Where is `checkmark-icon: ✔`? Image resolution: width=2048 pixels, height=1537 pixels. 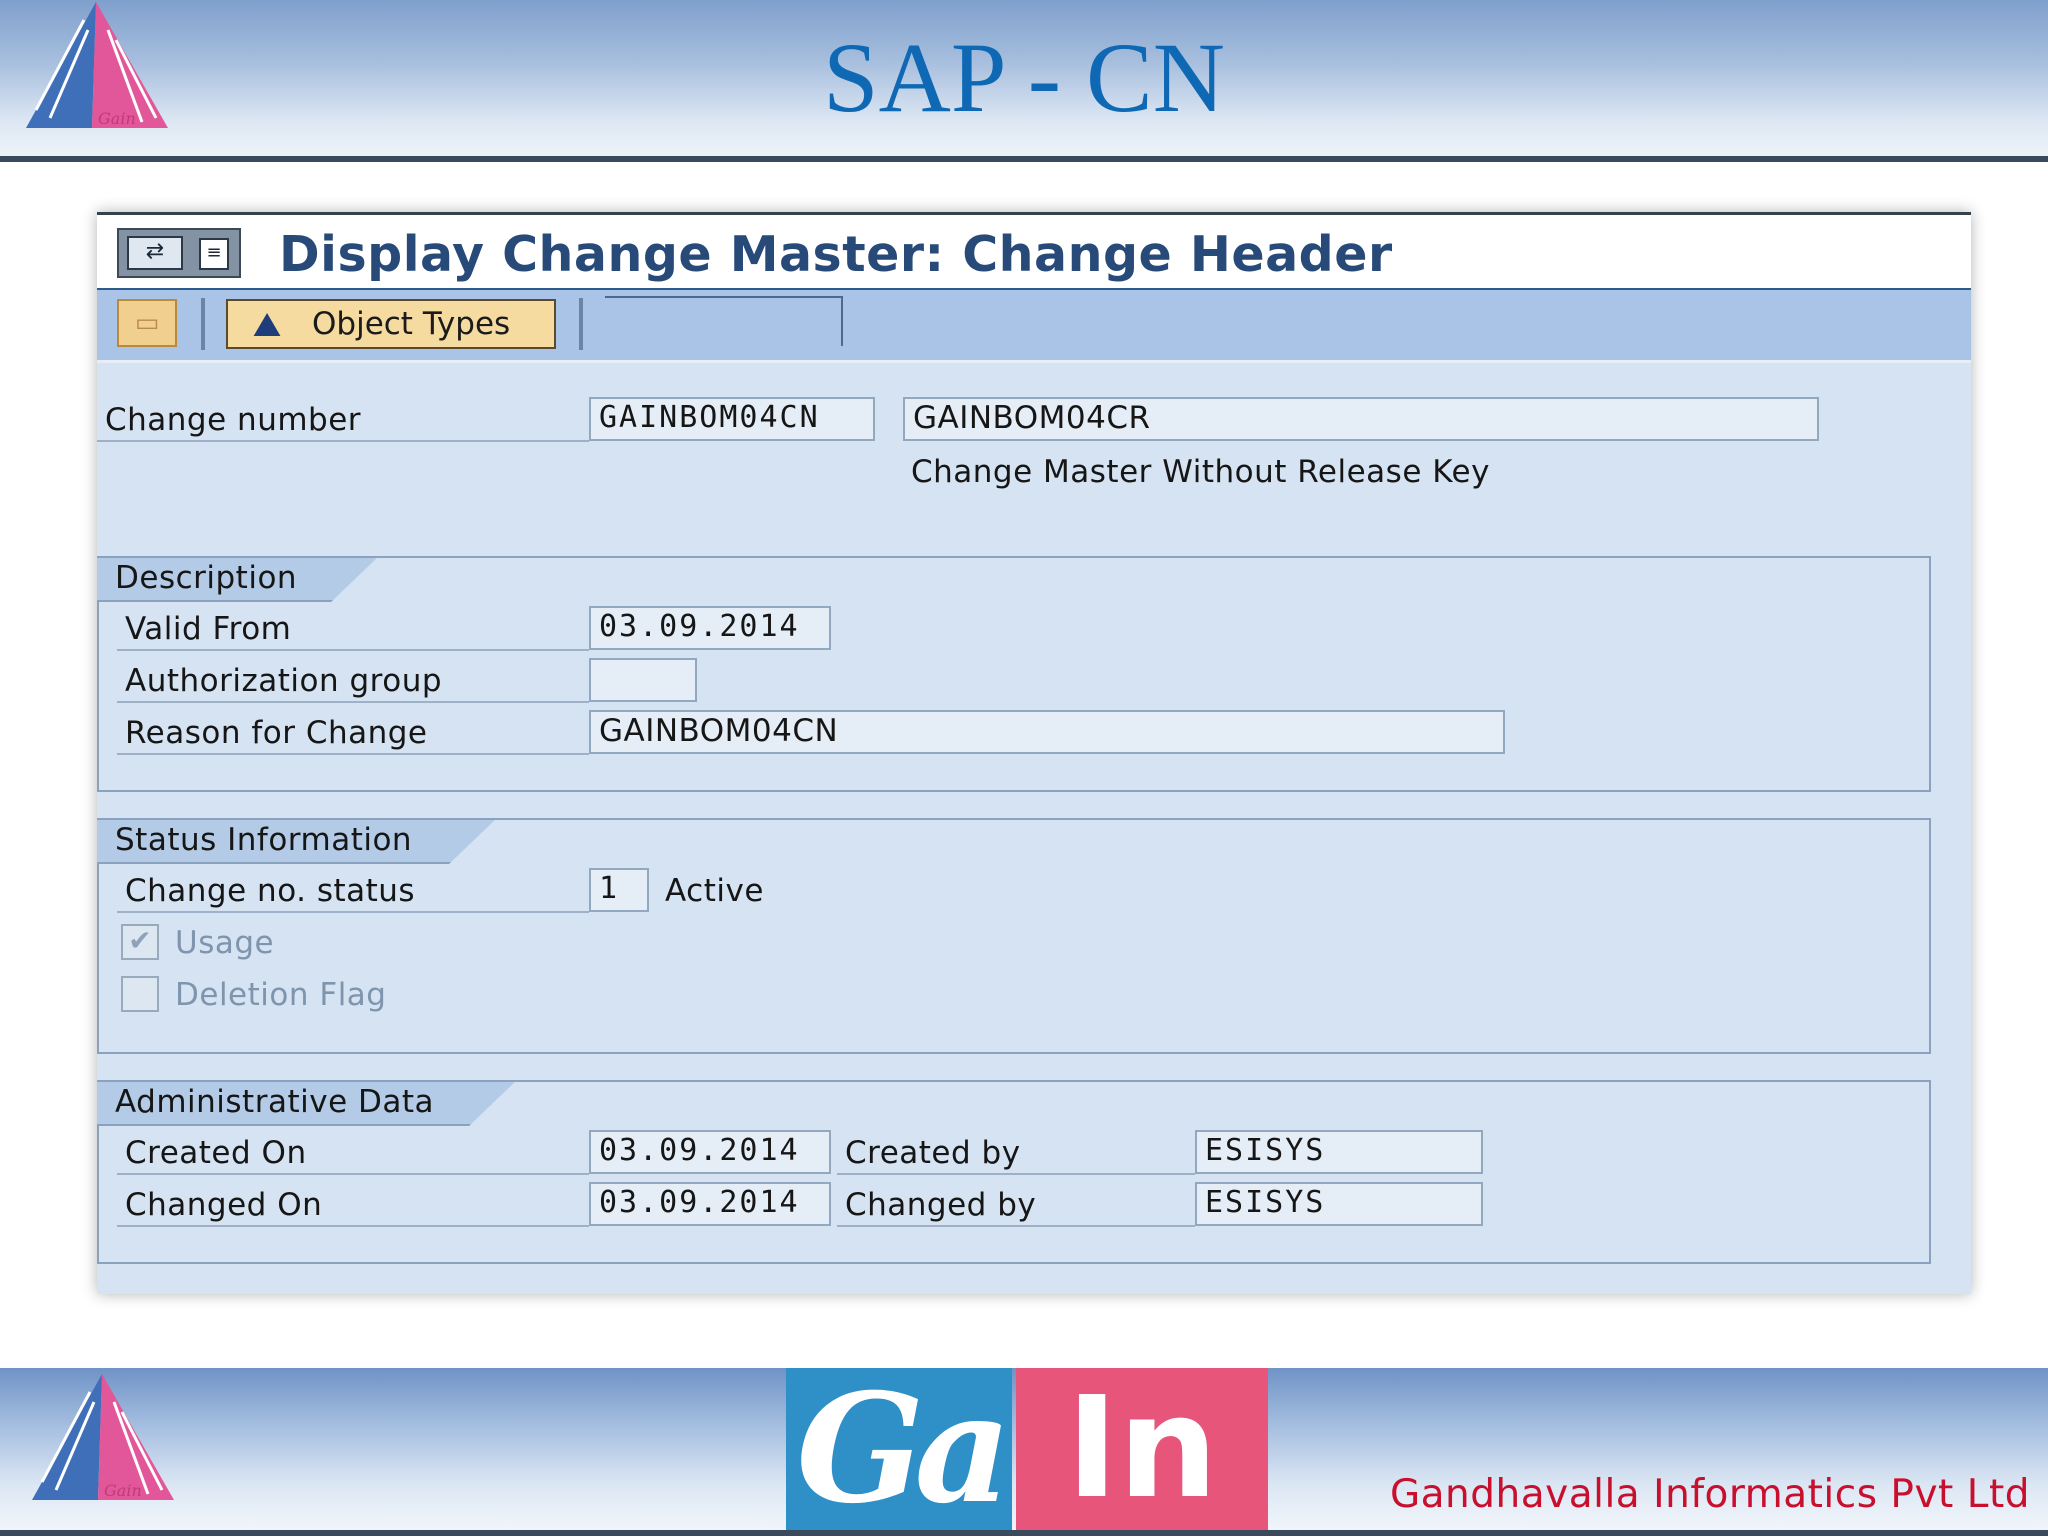
checkmark-icon: ✔ is located at coordinates (140, 940).